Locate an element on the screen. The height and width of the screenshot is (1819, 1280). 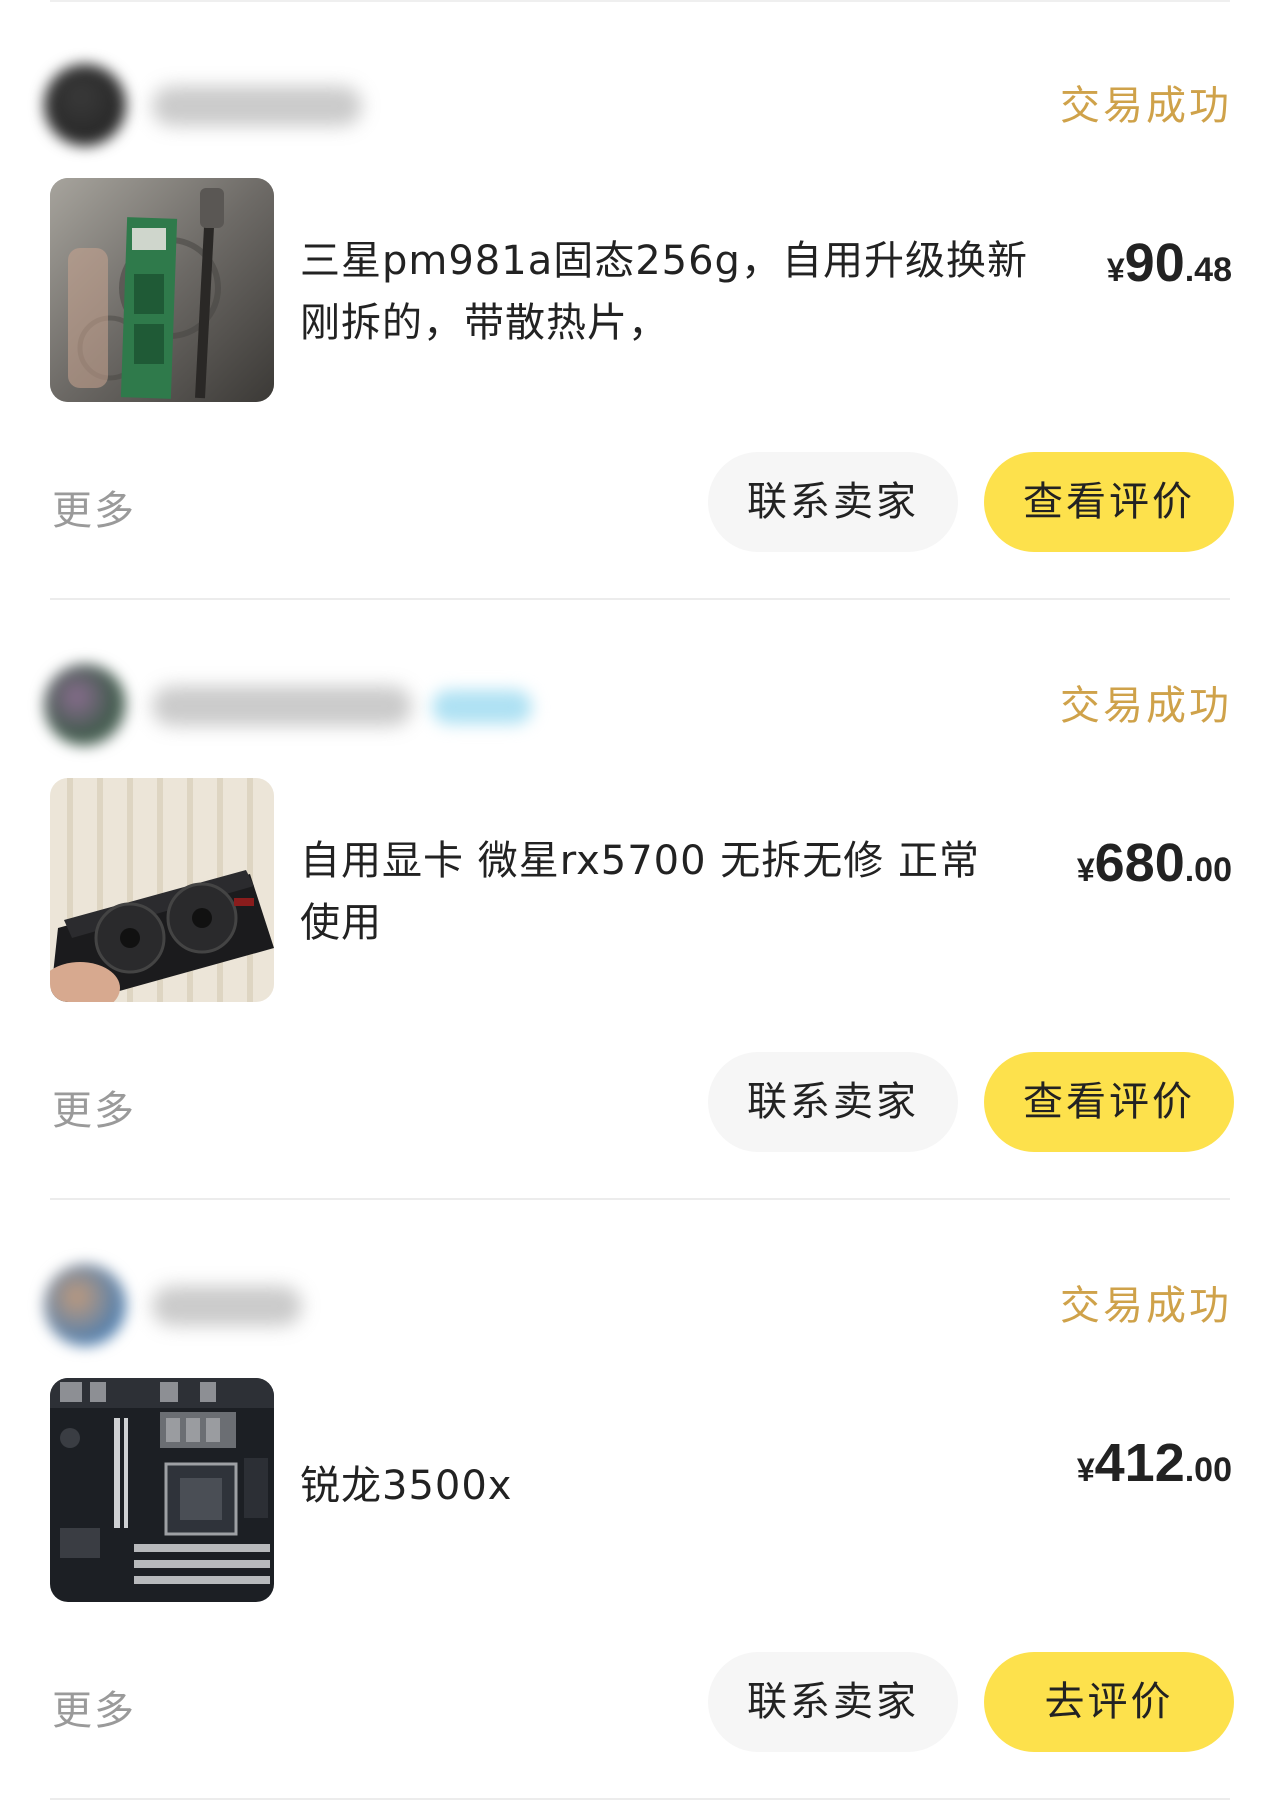
price-integer: 90 is located at coordinates (1154, 263).